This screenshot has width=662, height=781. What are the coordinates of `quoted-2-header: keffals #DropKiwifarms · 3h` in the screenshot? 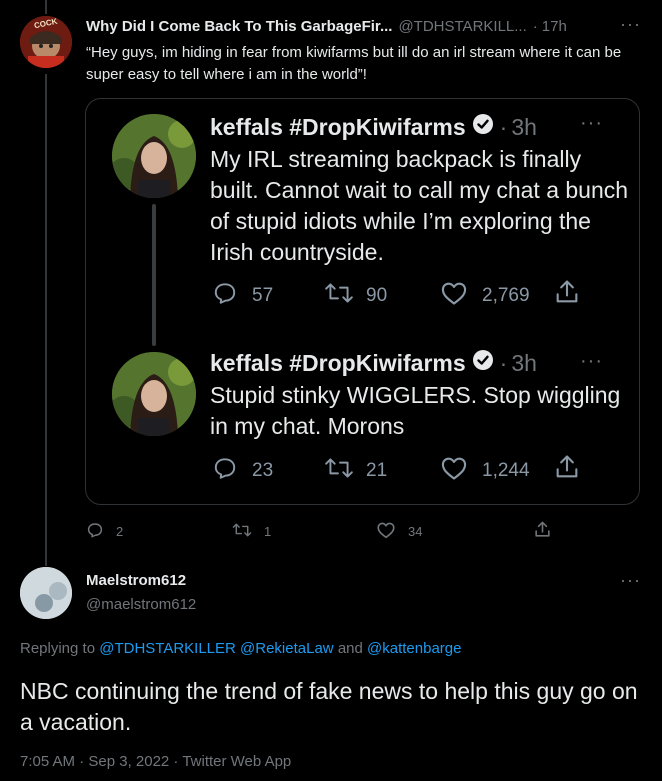 It's located at (373, 363).